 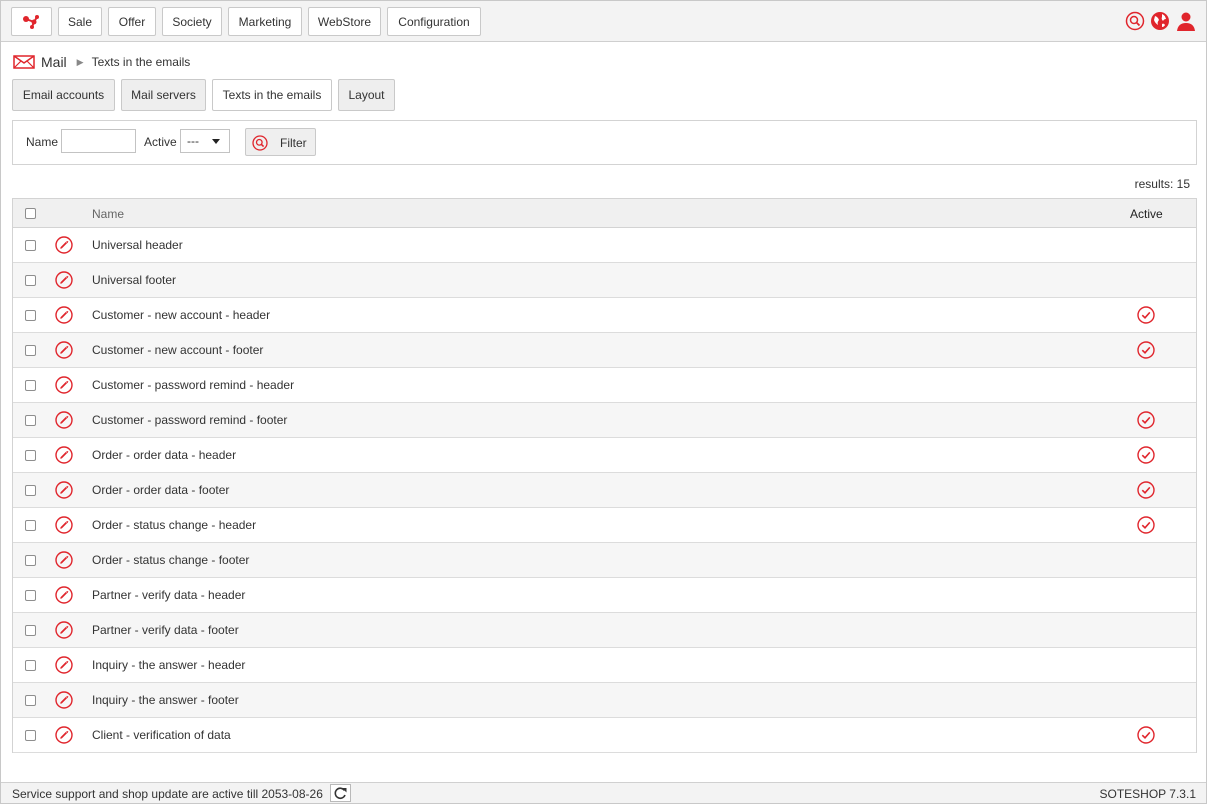 What do you see at coordinates (165, 700) in the screenshot?
I see `row-name: Inquiry - the answer - footer` at bounding box center [165, 700].